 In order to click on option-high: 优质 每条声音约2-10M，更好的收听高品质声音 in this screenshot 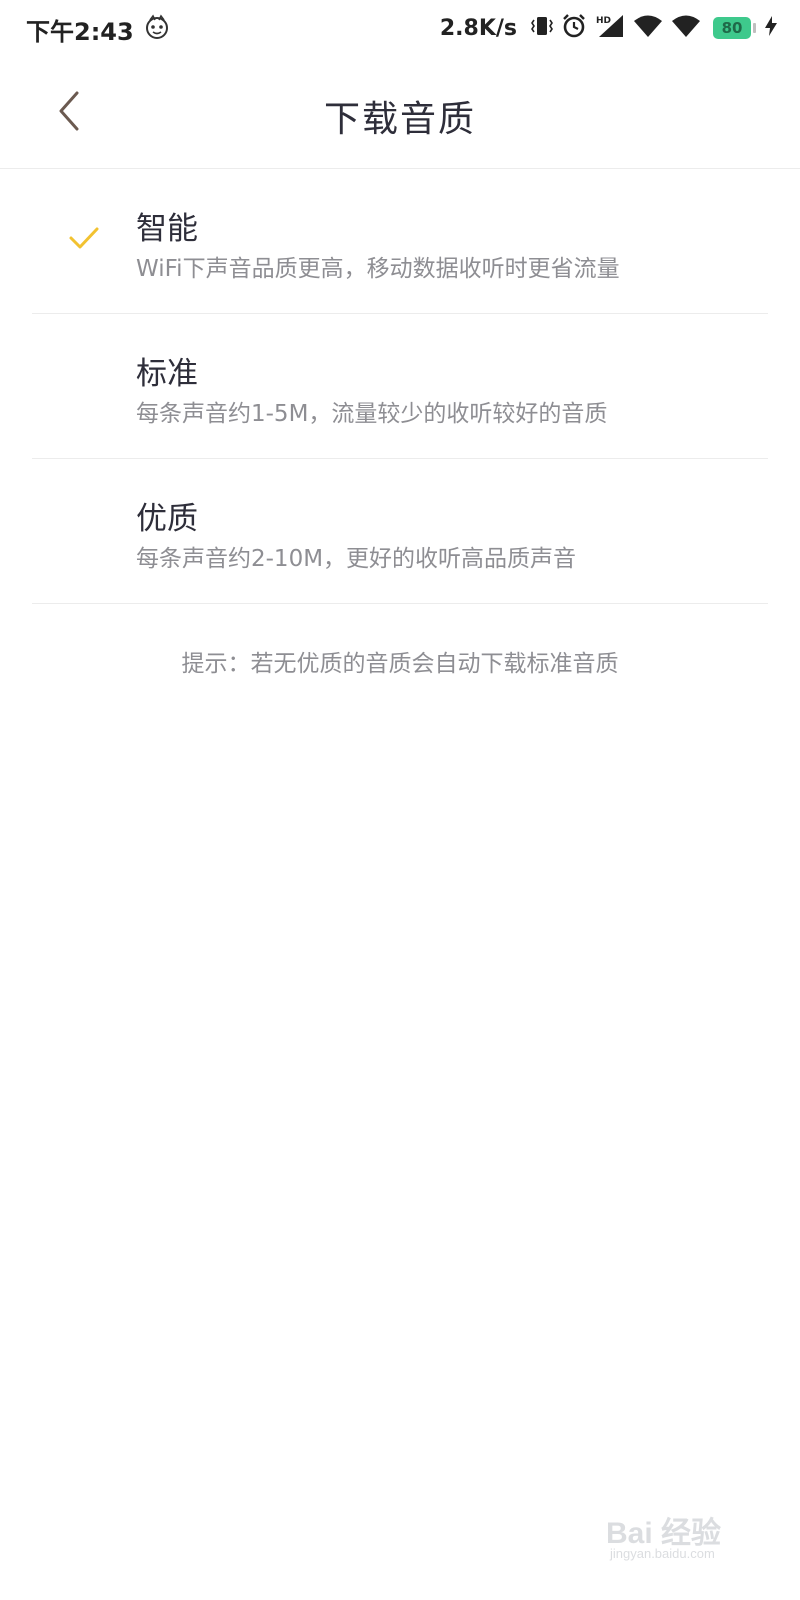, I will do `click(400, 531)`.